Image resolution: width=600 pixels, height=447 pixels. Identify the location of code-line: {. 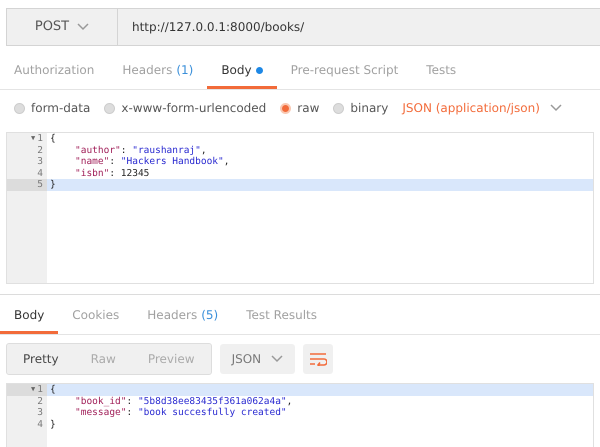
(53, 138).